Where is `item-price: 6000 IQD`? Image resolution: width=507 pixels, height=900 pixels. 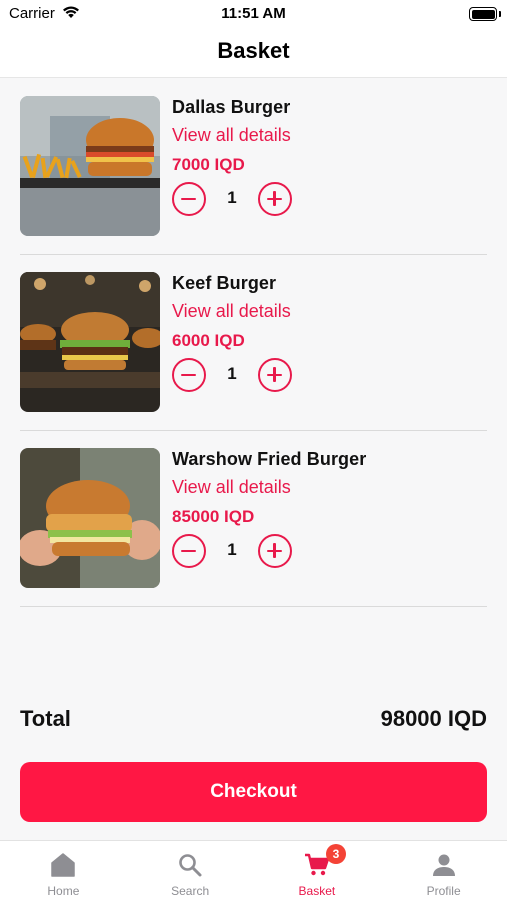
item-price: 6000 IQD is located at coordinates (208, 340).